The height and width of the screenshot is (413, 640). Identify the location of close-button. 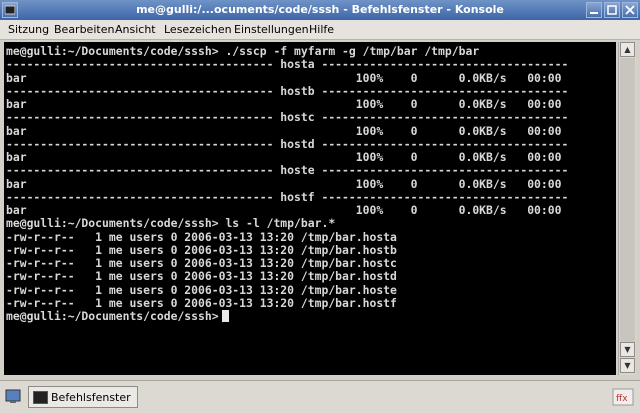
(630, 10).